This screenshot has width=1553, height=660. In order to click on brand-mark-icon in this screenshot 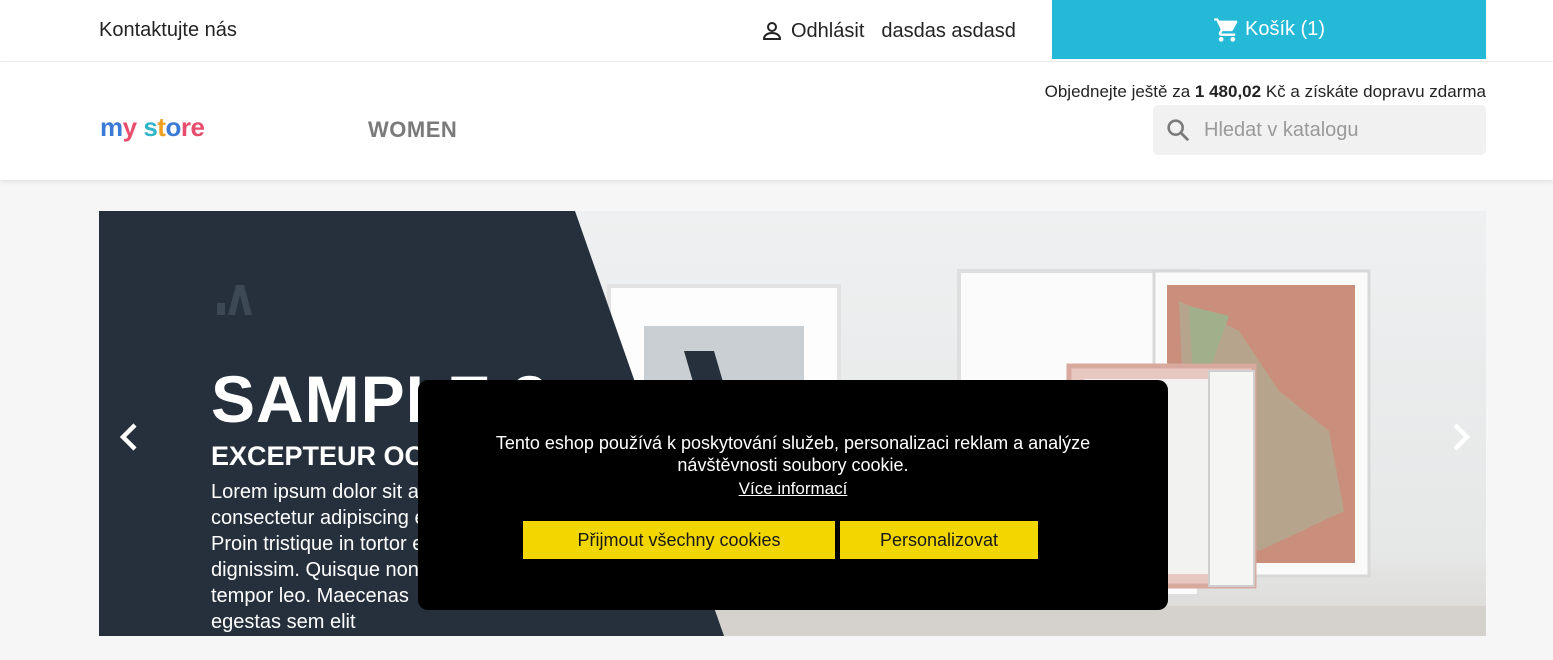, I will do `click(234, 300)`.